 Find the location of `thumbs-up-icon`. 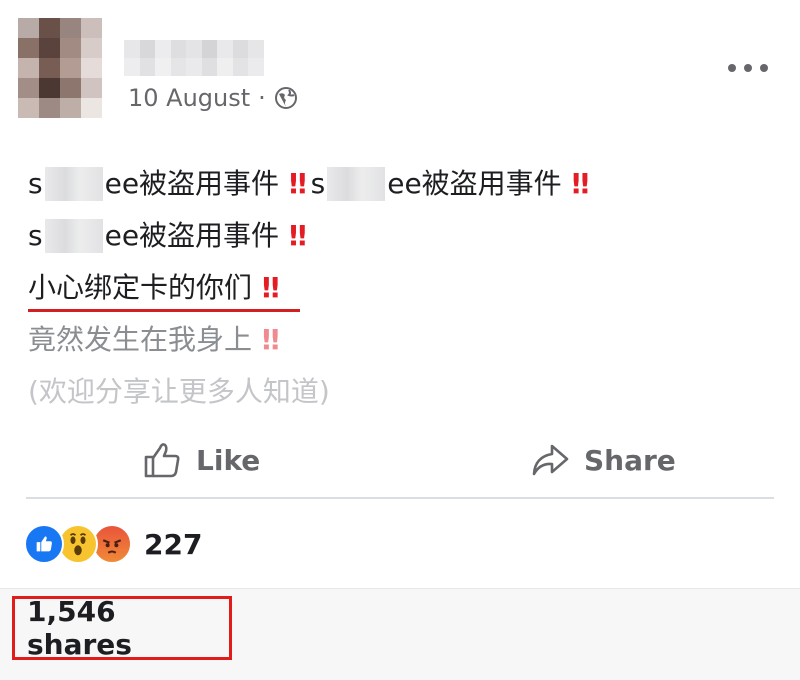

thumbs-up-icon is located at coordinates (162, 460).